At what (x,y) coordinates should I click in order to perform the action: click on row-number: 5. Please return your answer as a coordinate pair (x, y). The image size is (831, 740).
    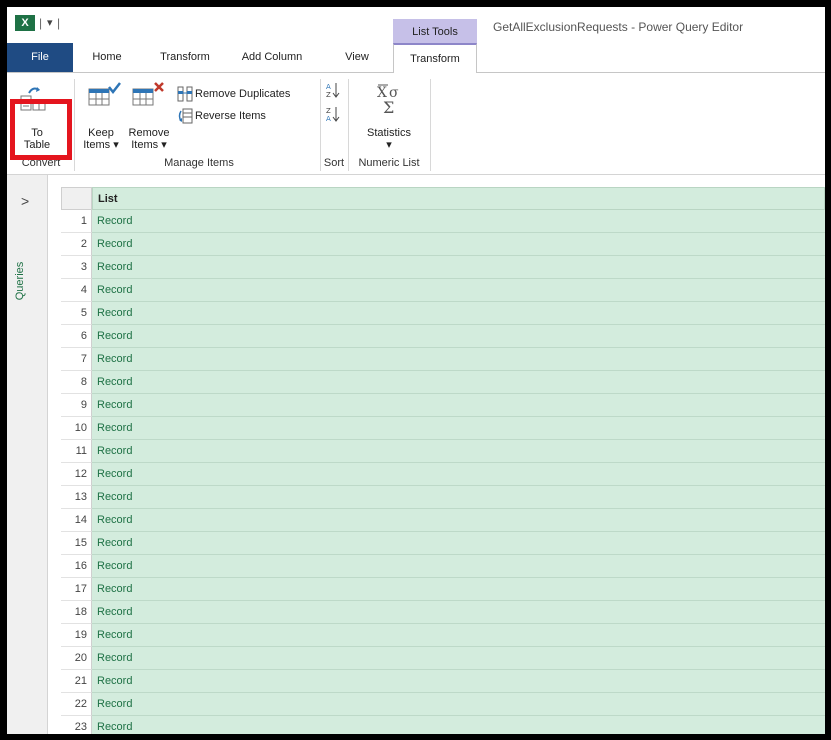
    Looking at the image, I should click on (76, 313).